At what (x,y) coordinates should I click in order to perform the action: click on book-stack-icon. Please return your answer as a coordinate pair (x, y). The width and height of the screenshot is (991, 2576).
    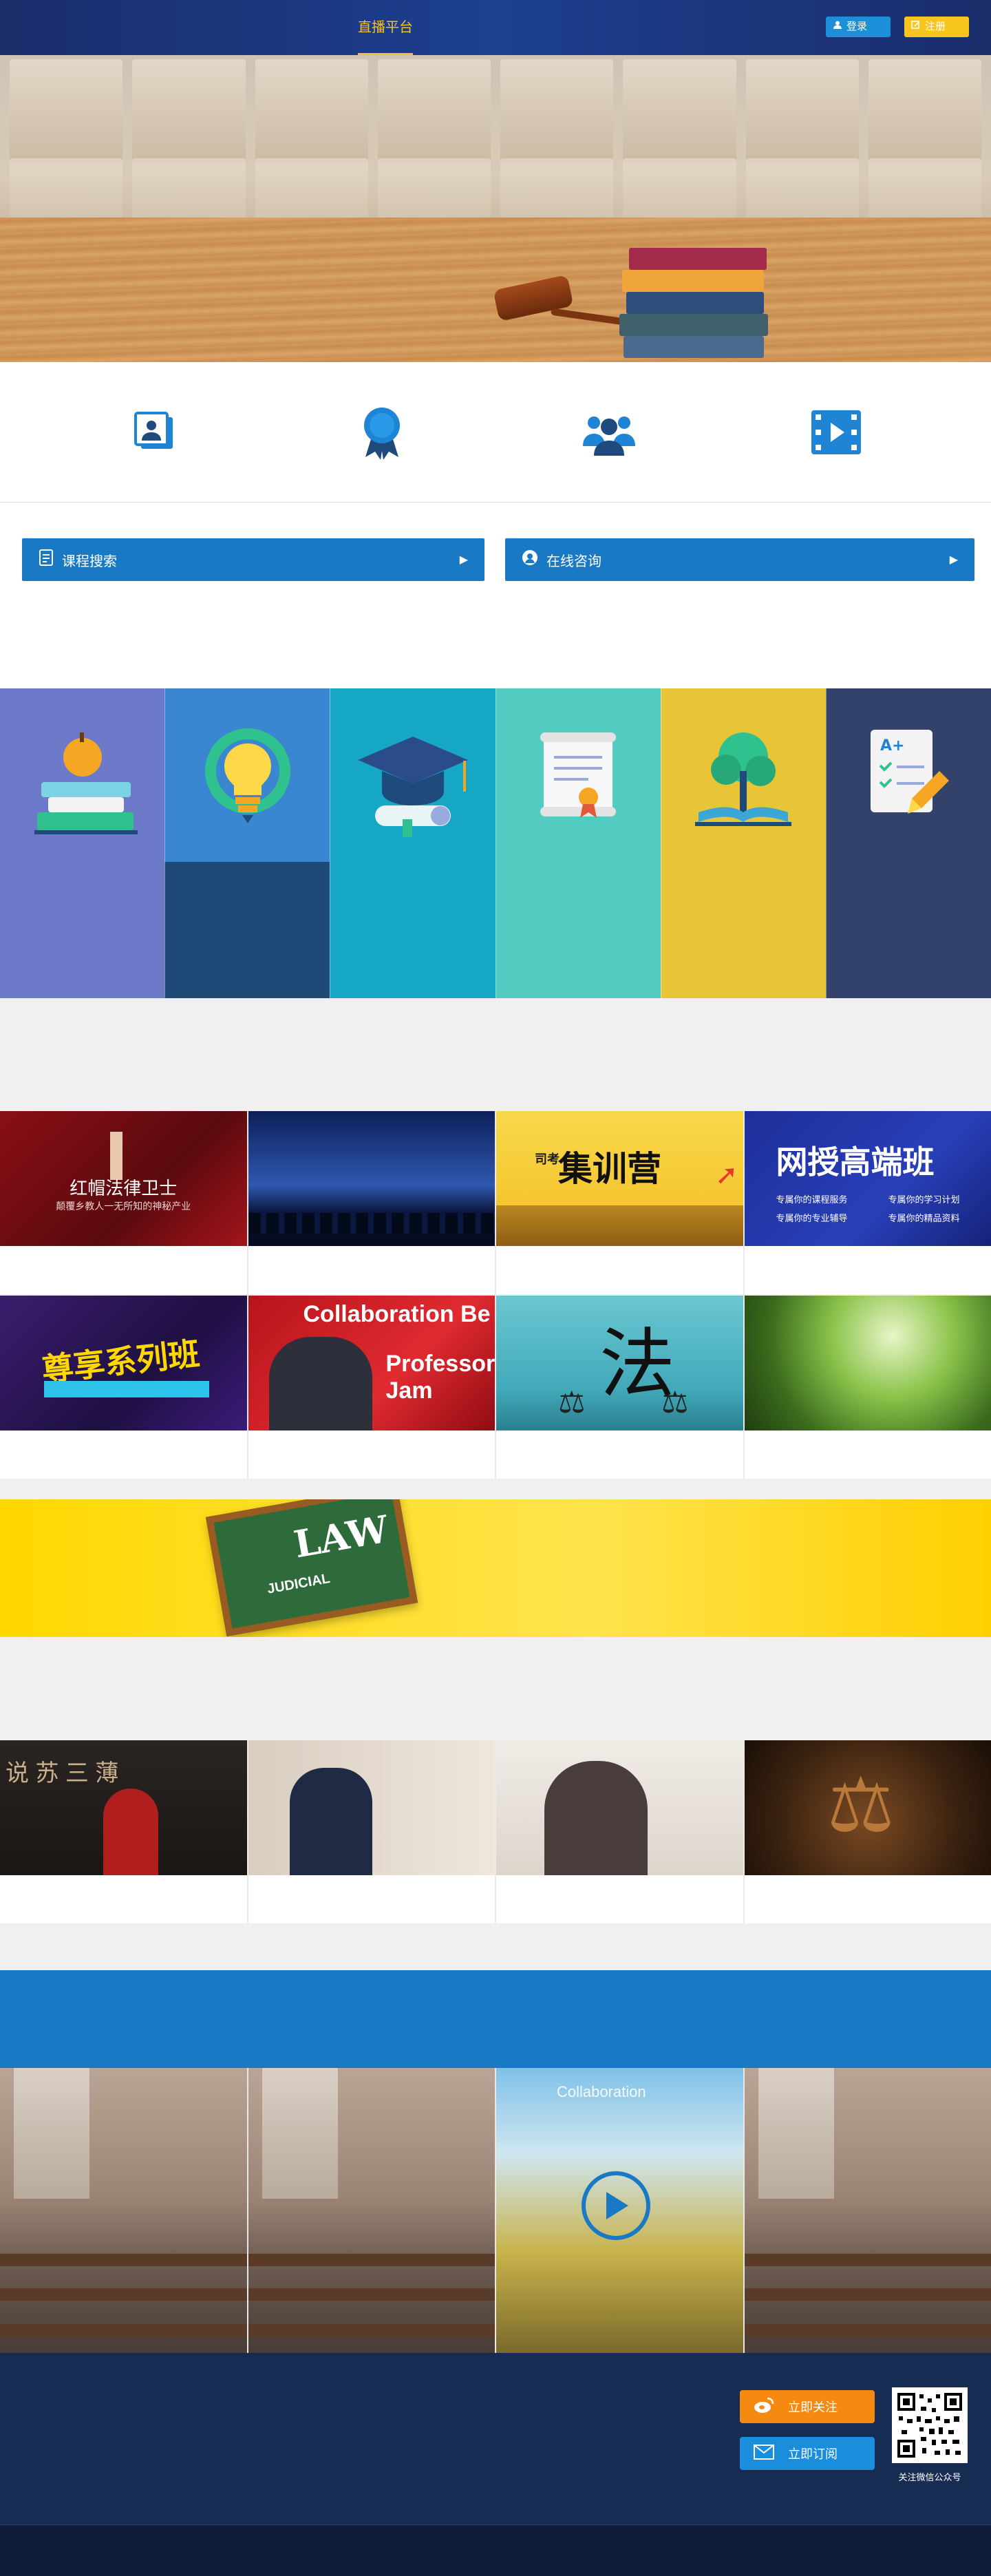
    Looking at the image, I should click on (698, 259).